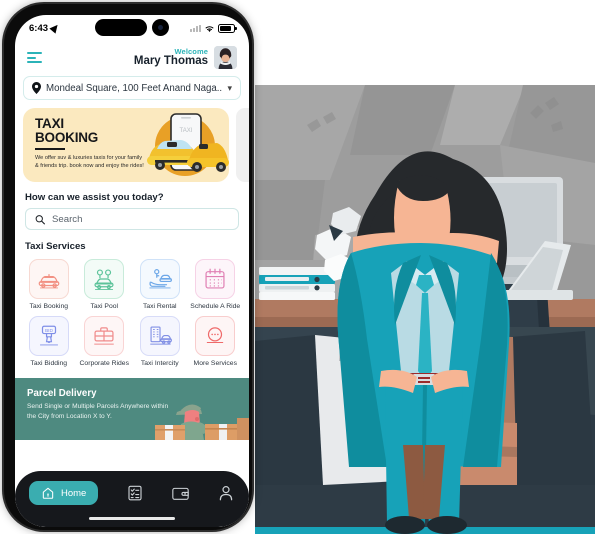 Image resolution: width=595 pixels, height=534 pixels. What do you see at coordinates (74, 493) in the screenshot?
I see `nav-label-home: Home` at bounding box center [74, 493].